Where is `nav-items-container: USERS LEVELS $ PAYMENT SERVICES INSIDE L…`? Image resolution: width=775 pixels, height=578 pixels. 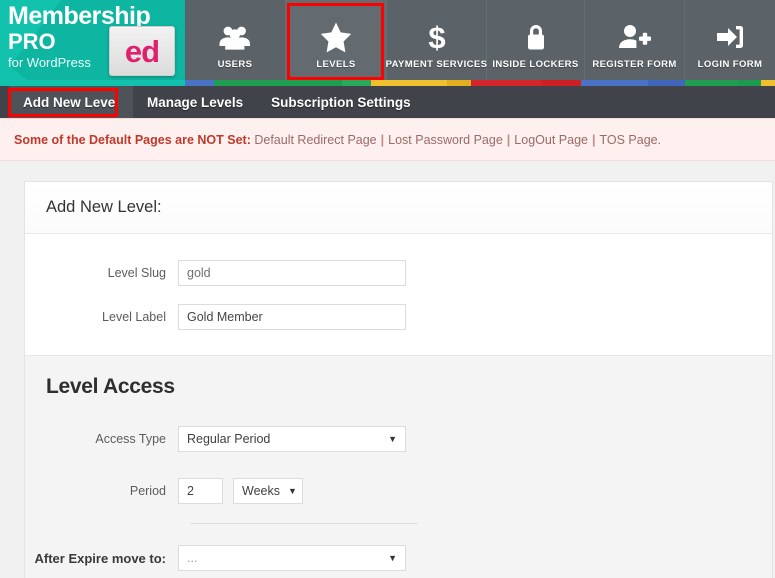
nav-items-container: USERS LEVELS $ PAYMENT SERVICES INSIDE L… is located at coordinates (480, 43).